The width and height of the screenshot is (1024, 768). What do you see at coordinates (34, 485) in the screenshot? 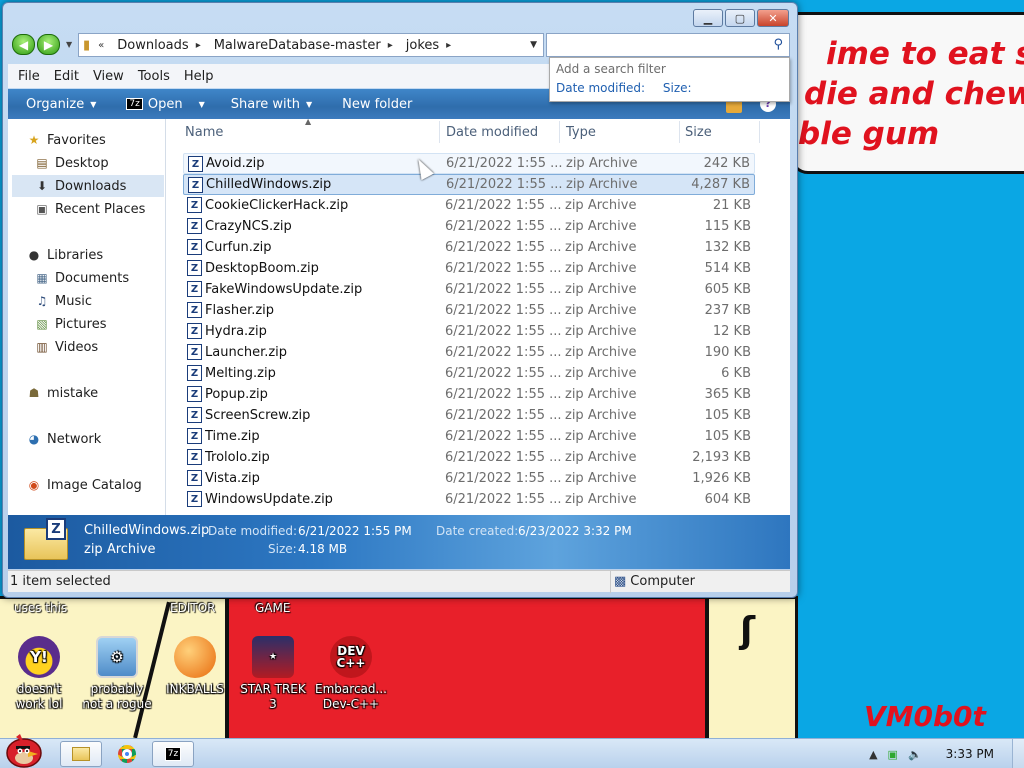
I see `image-catalog-icon: ◉` at bounding box center [34, 485].